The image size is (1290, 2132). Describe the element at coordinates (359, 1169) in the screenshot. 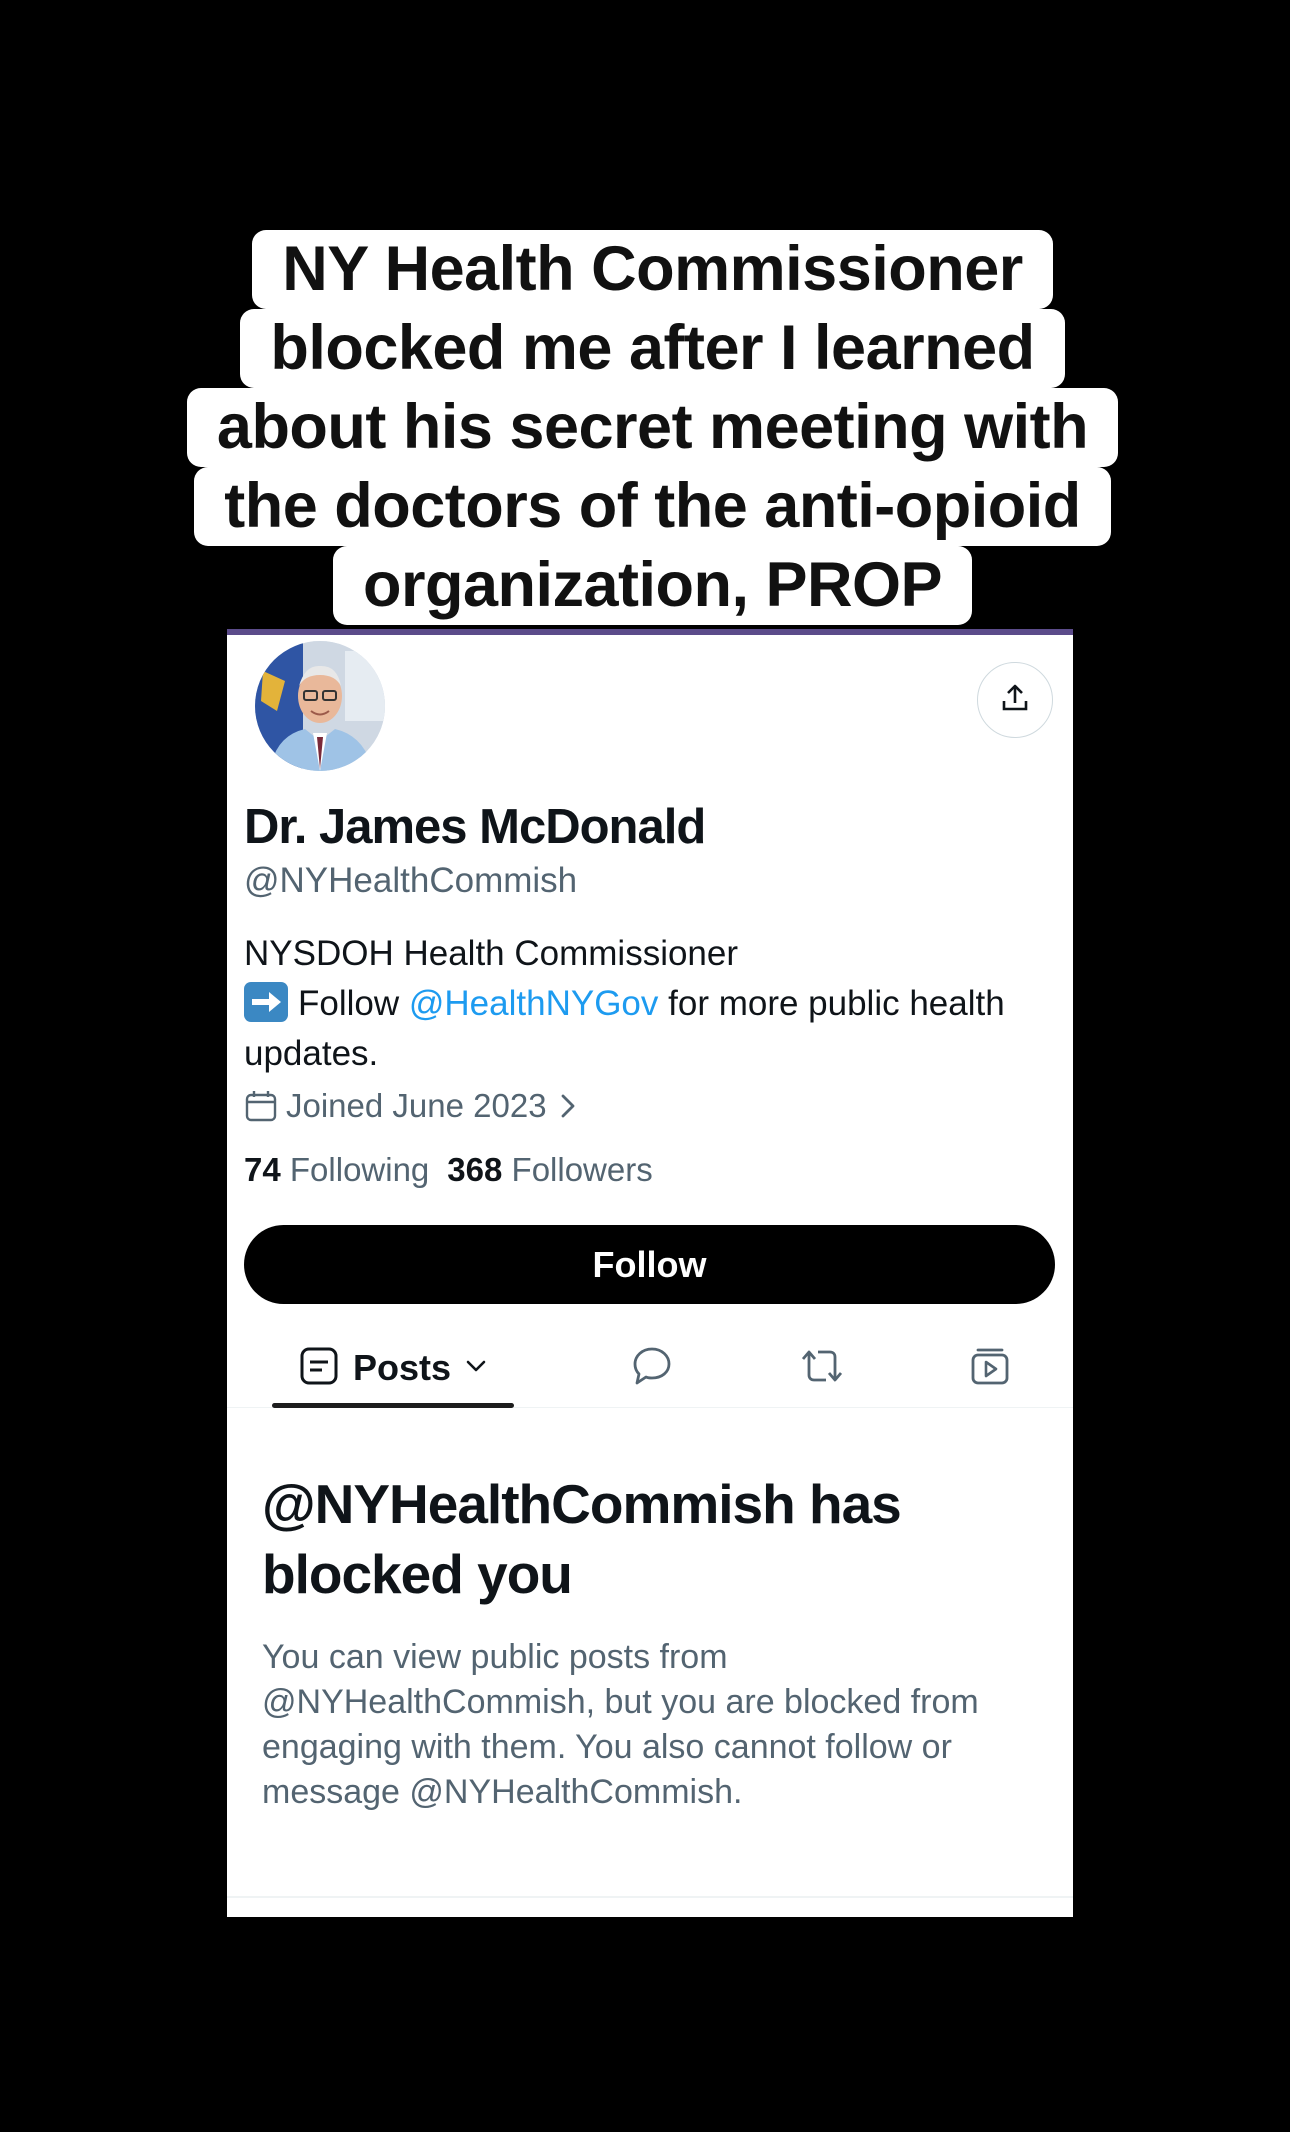

I see `following-label: Following` at that location.